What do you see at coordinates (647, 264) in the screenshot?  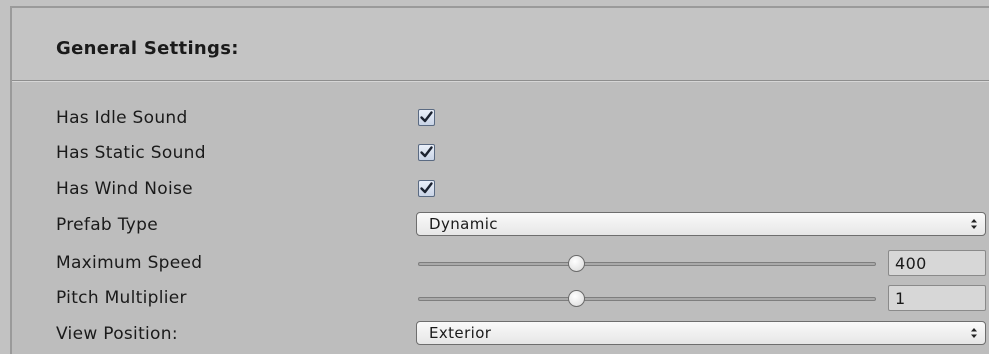 I see `maximum-speed-slider-track` at bounding box center [647, 264].